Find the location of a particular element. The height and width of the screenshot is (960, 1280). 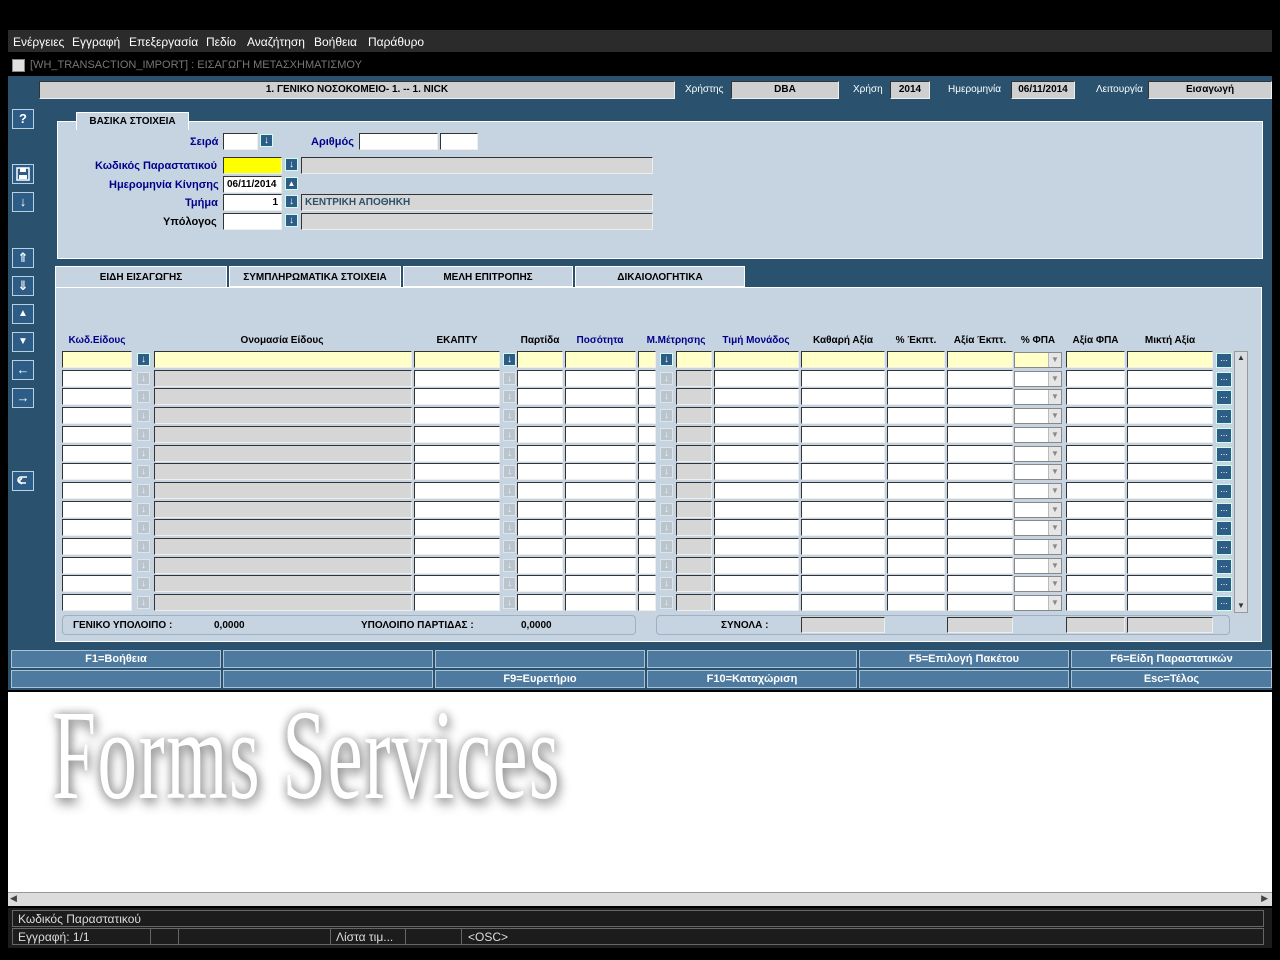

menu-actions: Ενέργειες is located at coordinates (38, 42).